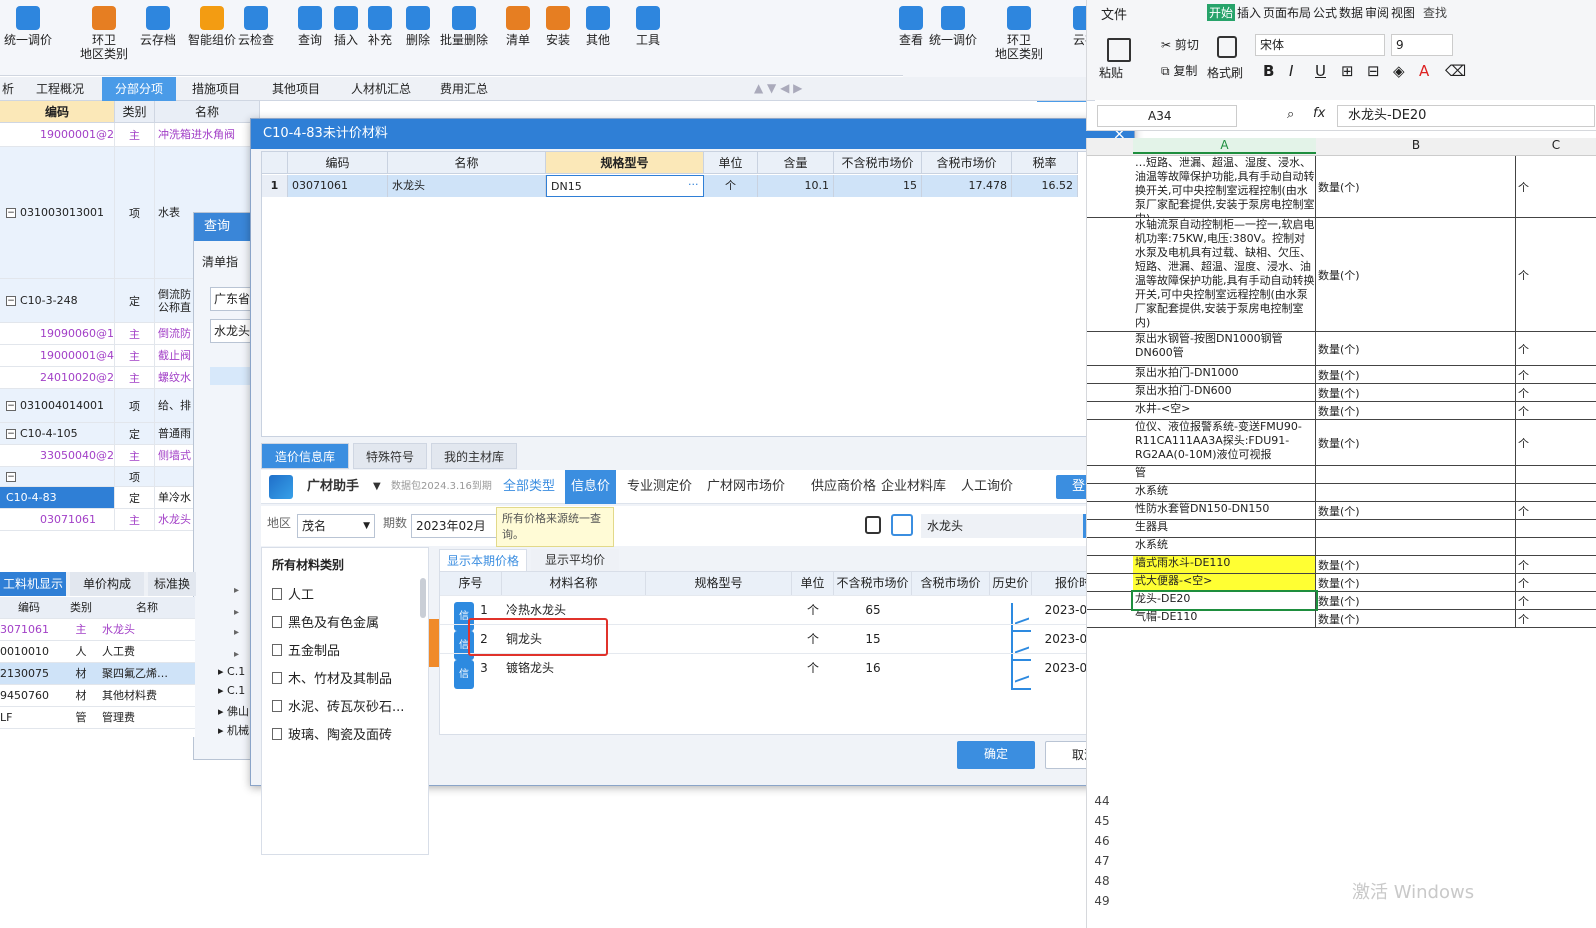 The width and height of the screenshot is (1596, 928). I want to click on format-button-0: B, so click(1268, 71).